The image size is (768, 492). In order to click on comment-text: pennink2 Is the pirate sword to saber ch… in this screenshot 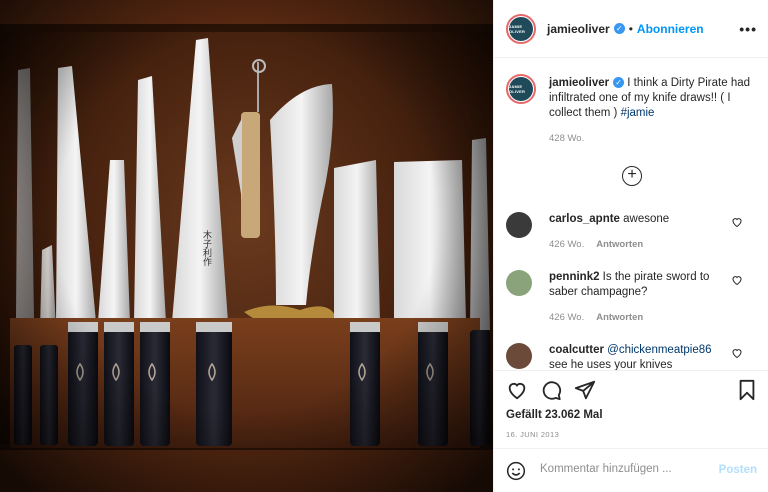, I will do `click(636, 285)`.